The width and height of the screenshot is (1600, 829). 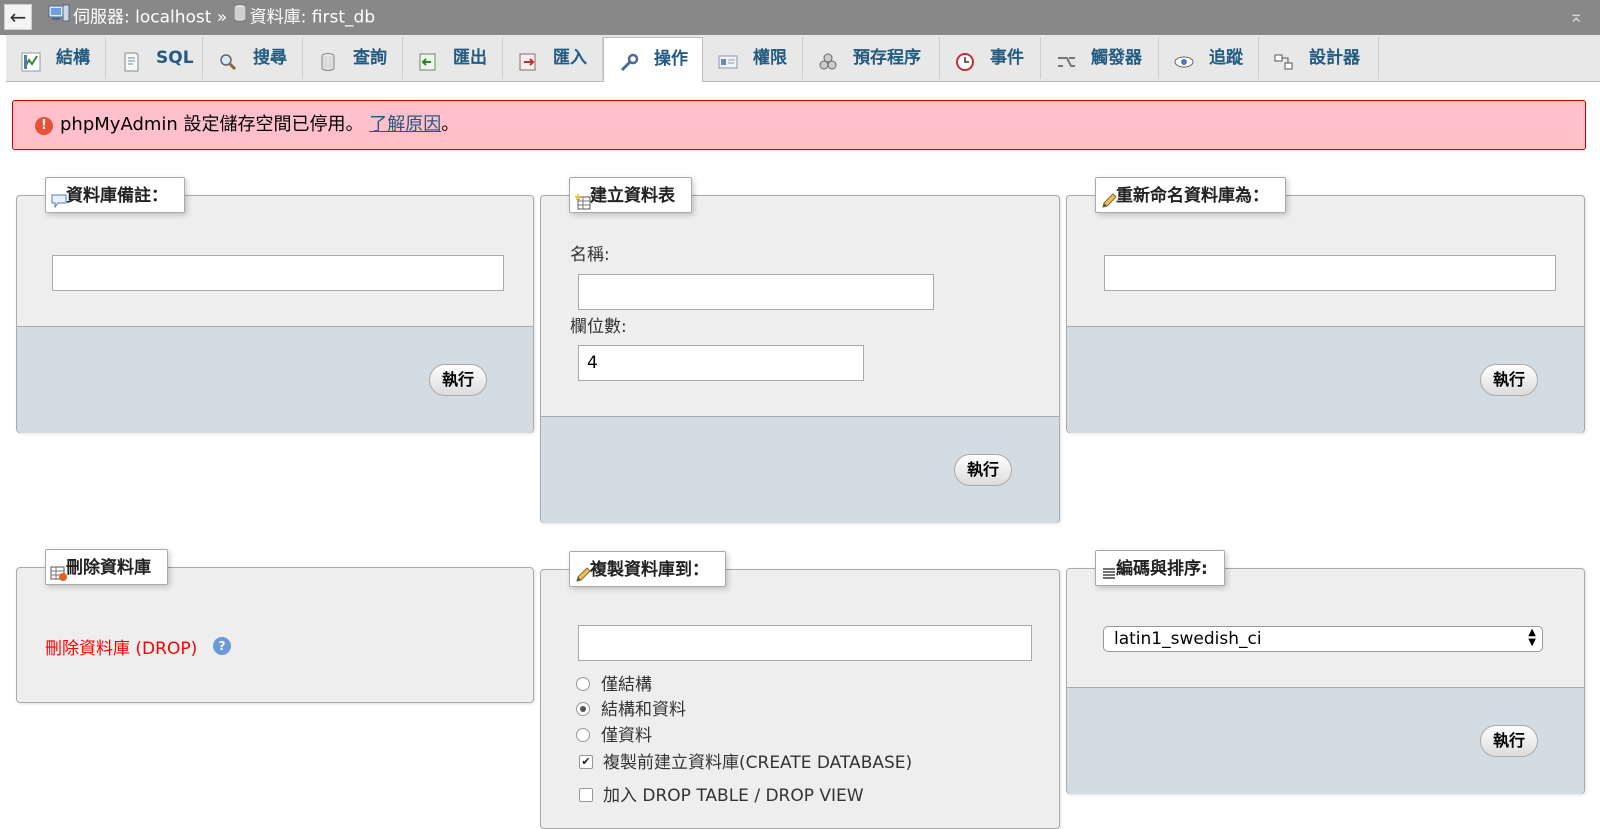 What do you see at coordinates (653, 59) in the screenshot?
I see `tab-operations: 操作` at bounding box center [653, 59].